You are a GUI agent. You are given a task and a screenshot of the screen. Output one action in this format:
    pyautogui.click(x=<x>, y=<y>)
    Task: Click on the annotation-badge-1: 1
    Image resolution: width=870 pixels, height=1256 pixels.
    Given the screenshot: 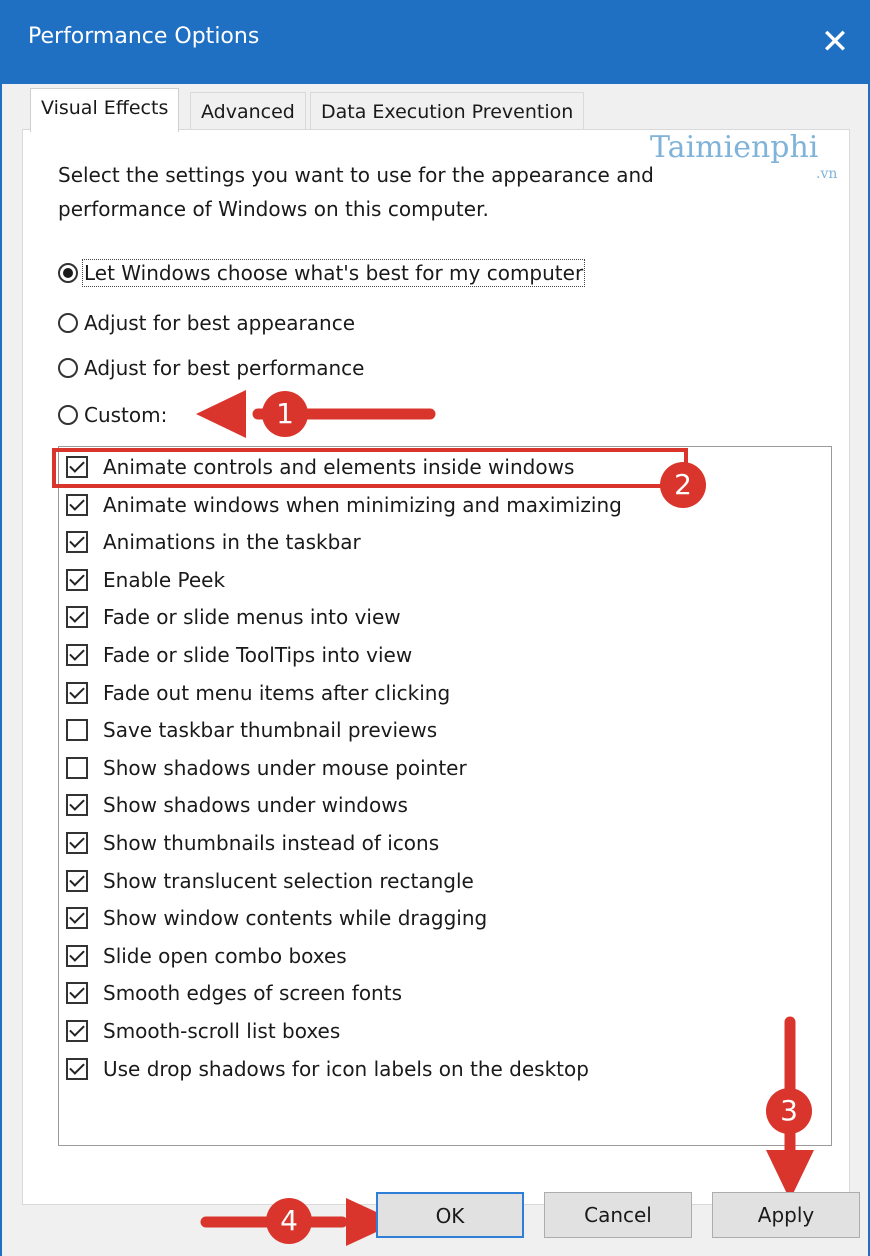 What is the action you would take?
    pyautogui.click(x=285, y=414)
    